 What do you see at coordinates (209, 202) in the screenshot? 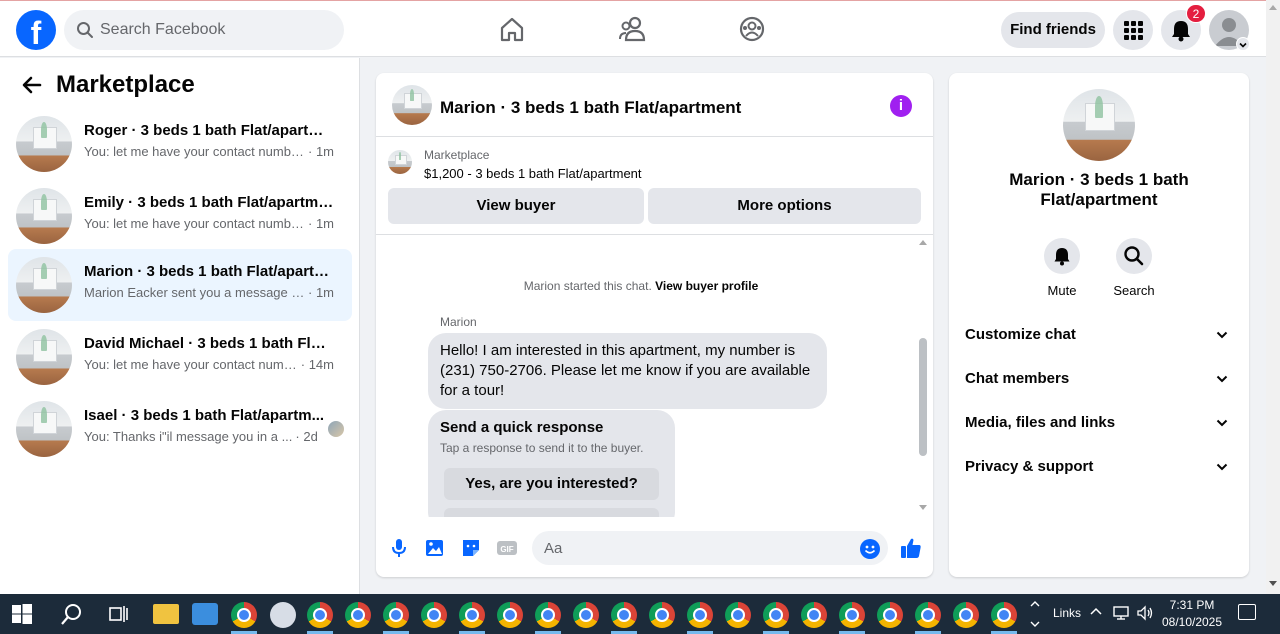
I see `conversation-title: Emily · 3 beds 1 bath Flat/apartment` at bounding box center [209, 202].